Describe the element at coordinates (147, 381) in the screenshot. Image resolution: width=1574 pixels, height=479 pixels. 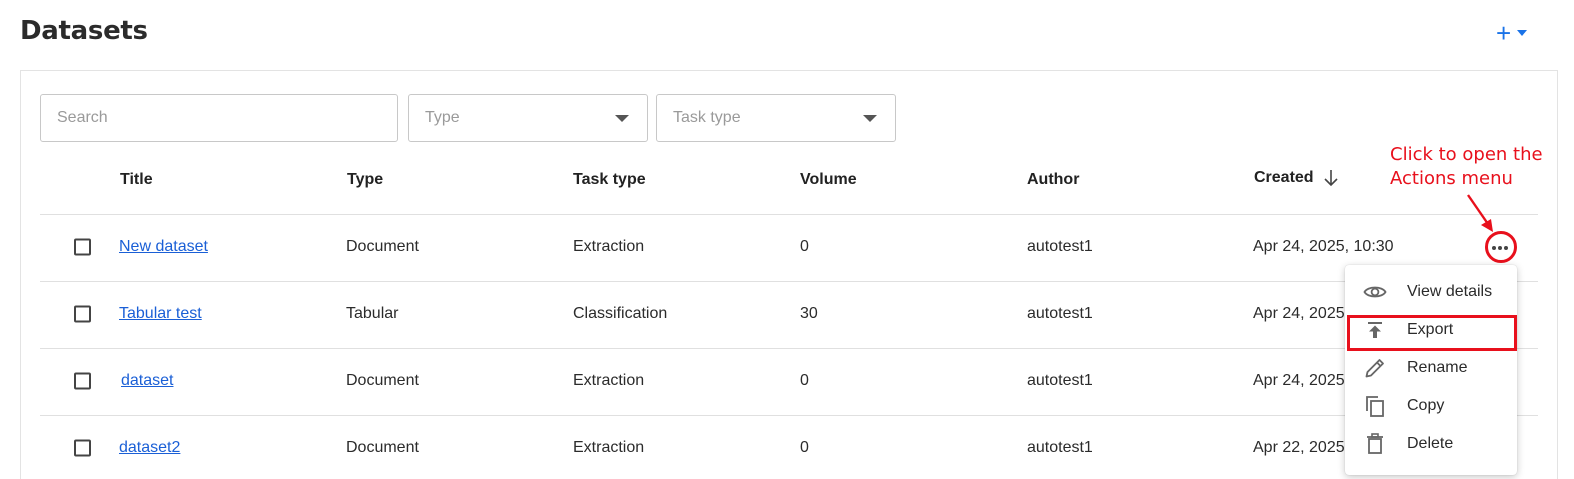
I see `dataset-title-link: dataset` at that location.